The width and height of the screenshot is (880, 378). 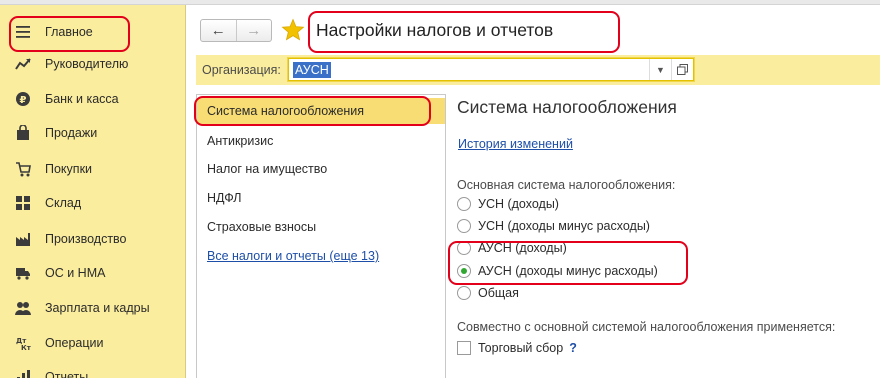 What do you see at coordinates (87, 64) in the screenshot?
I see `sidebar-item-label: Руководителю` at bounding box center [87, 64].